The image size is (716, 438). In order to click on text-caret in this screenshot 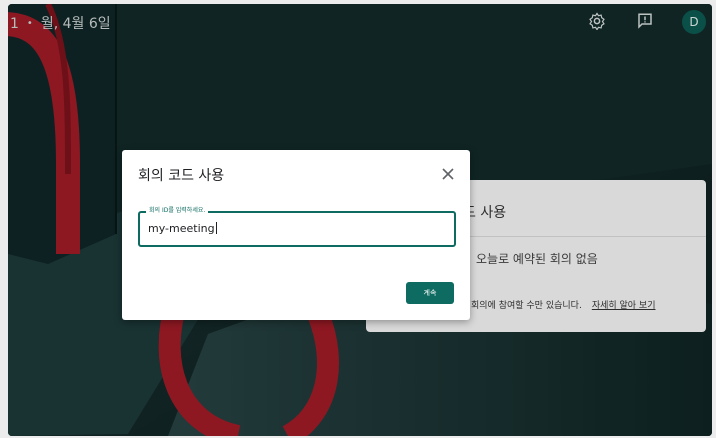, I will do `click(216, 228)`.